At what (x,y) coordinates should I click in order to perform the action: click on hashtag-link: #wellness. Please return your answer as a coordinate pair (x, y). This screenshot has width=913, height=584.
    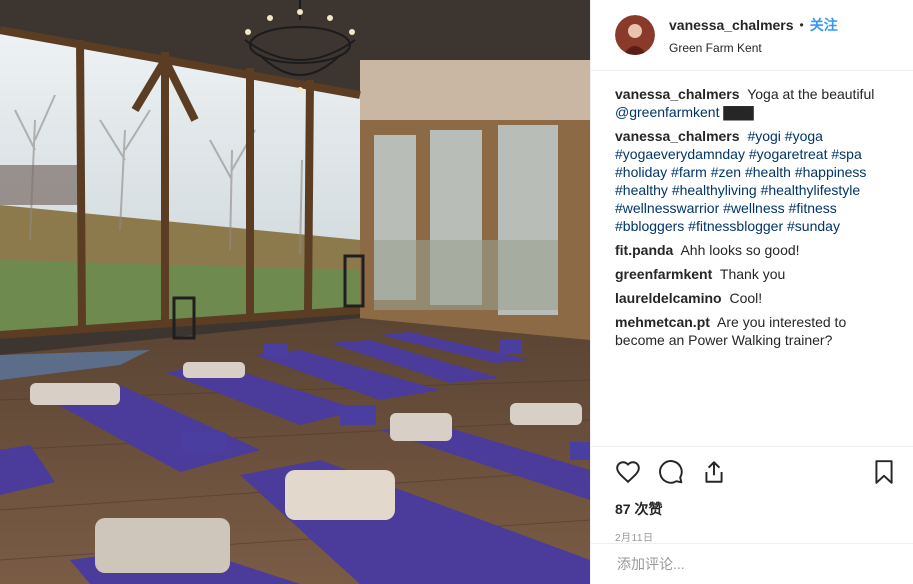
    Looking at the image, I should click on (753, 208).